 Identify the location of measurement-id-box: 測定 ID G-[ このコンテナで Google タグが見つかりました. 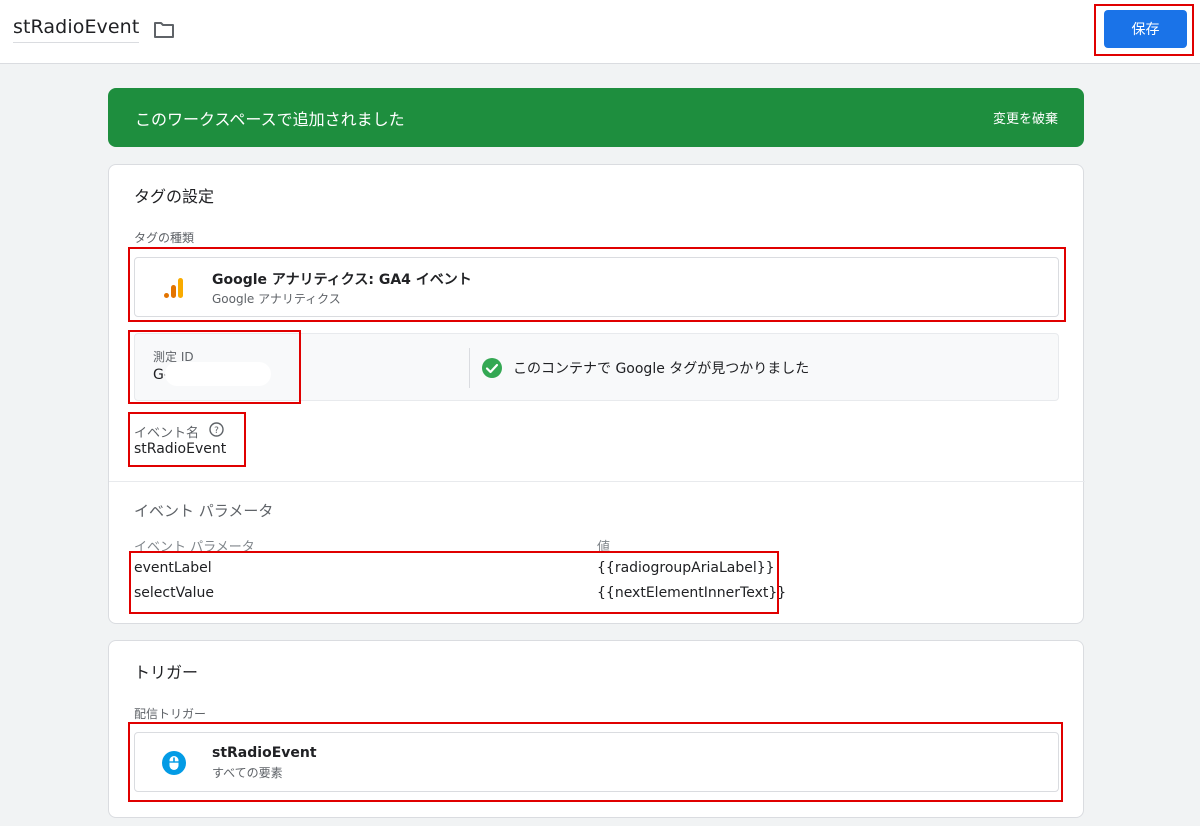
(596, 367).